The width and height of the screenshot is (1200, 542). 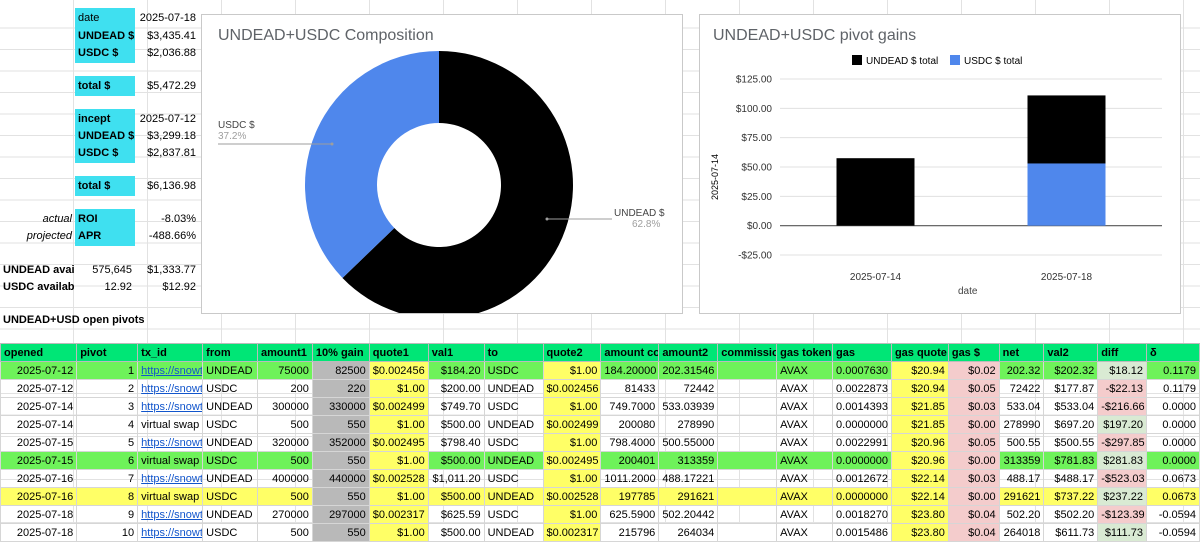 I want to click on table-cell: 488.17221, so click(x=688, y=478).